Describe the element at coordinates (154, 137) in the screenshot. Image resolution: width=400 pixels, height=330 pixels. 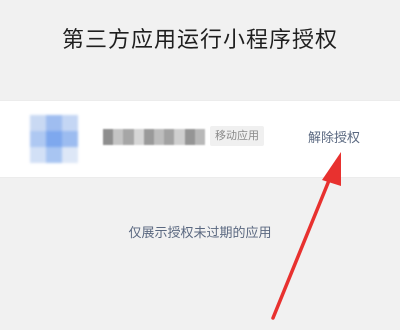
I see `app-name-blurred` at that location.